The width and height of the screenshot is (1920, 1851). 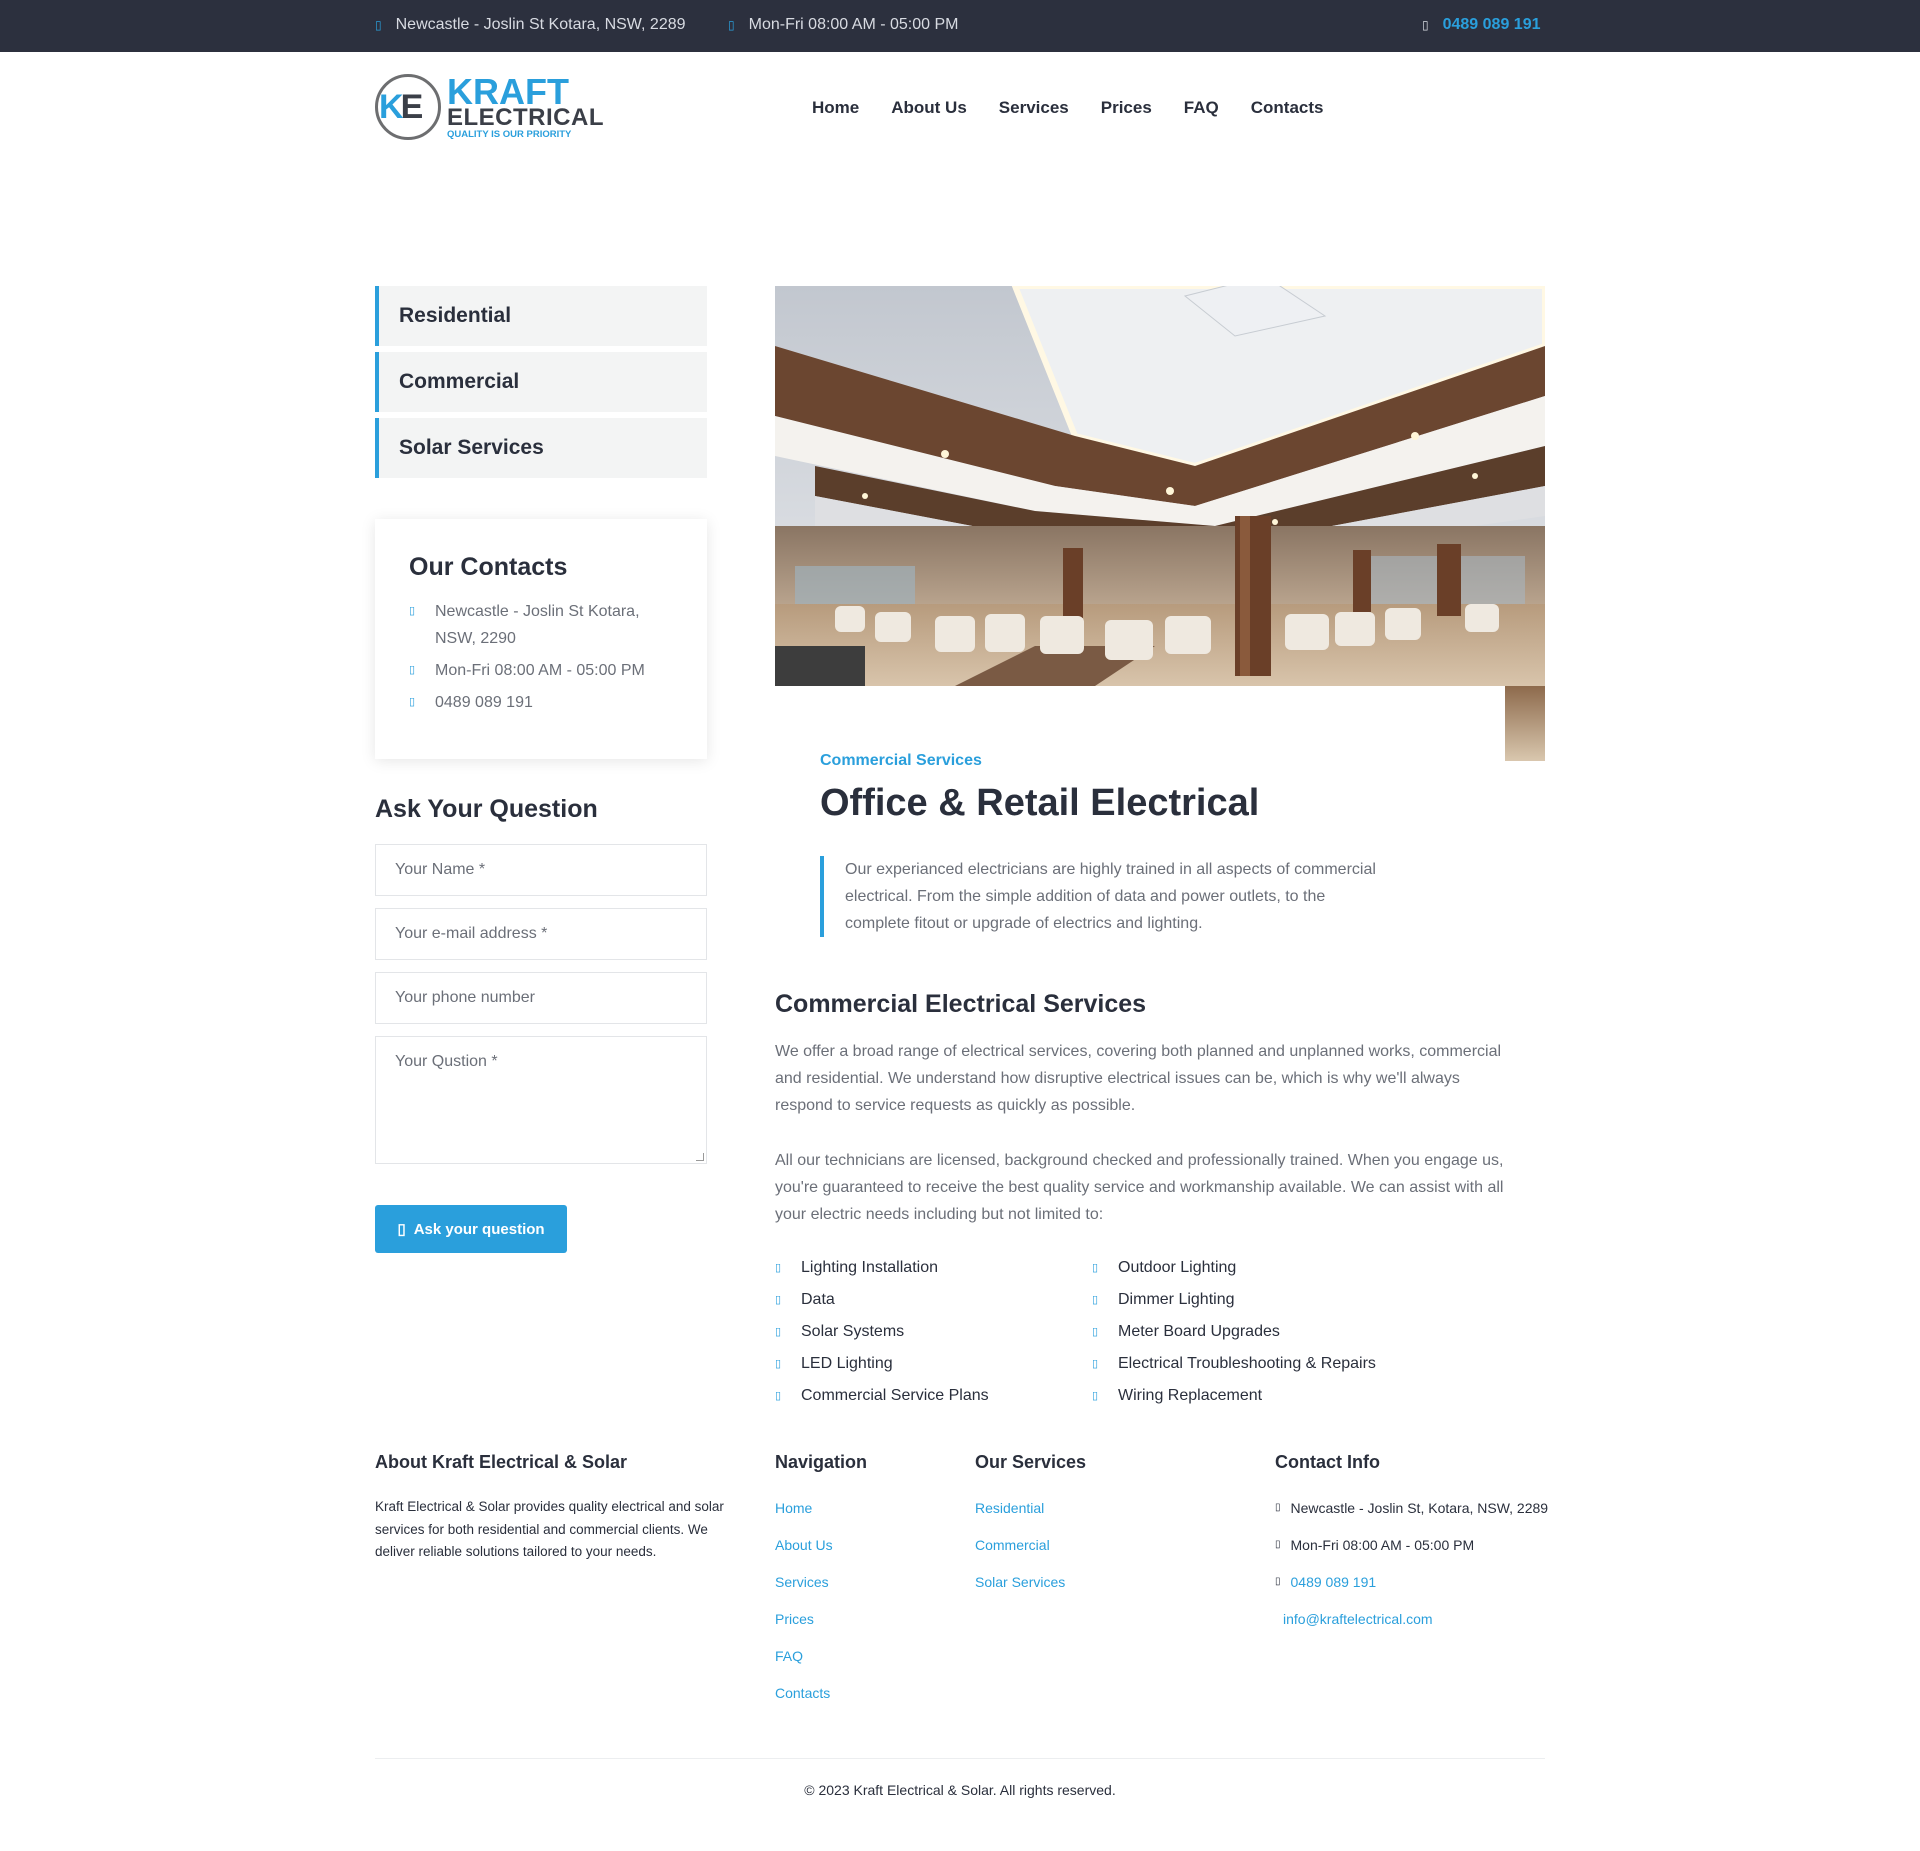 What do you see at coordinates (1525, 723) in the screenshot?
I see `image-accent-strip` at bounding box center [1525, 723].